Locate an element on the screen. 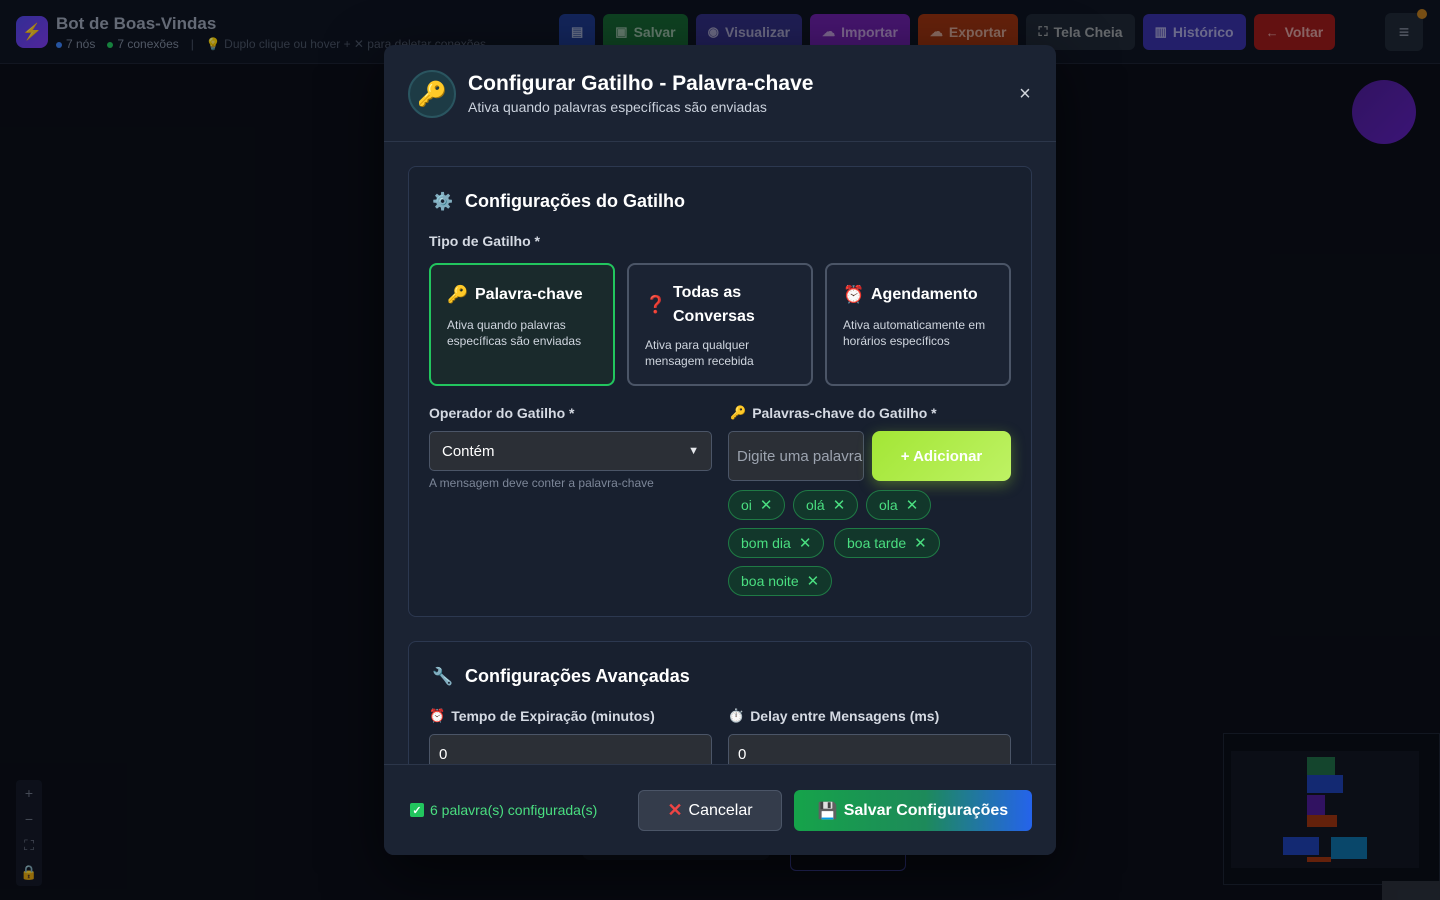 Image resolution: width=1440 pixels, height=900 pixels. close-icon: × is located at coordinates (1025, 94).